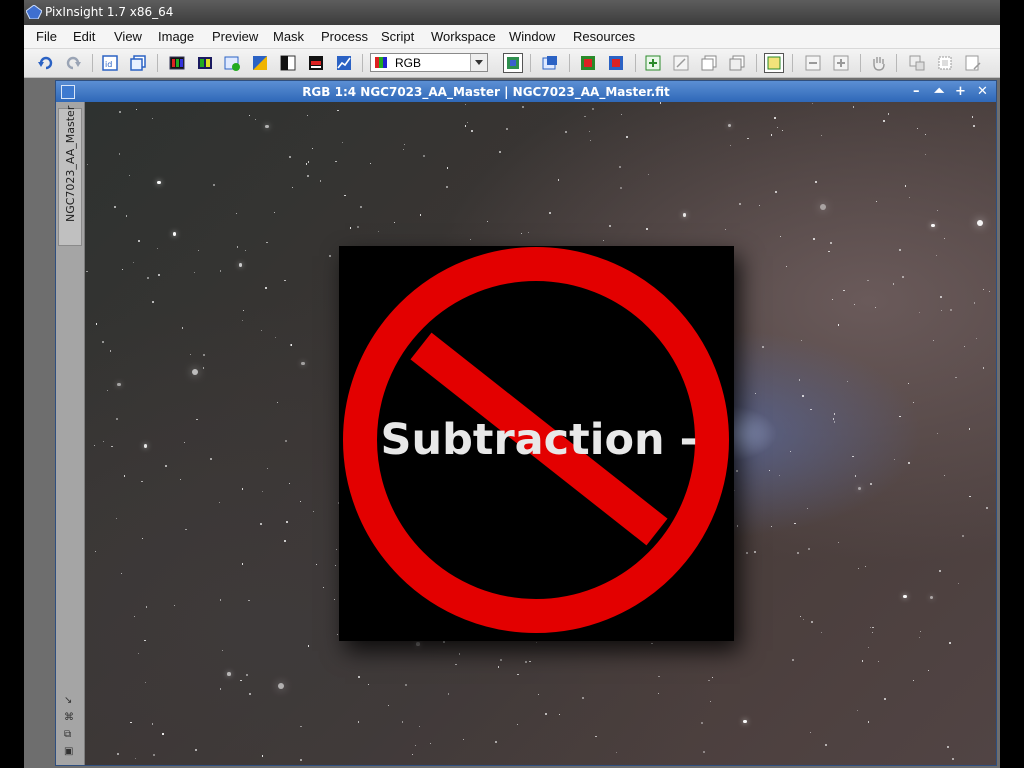 This screenshot has width=1024, height=768. I want to click on menu-window: Window, so click(532, 36).